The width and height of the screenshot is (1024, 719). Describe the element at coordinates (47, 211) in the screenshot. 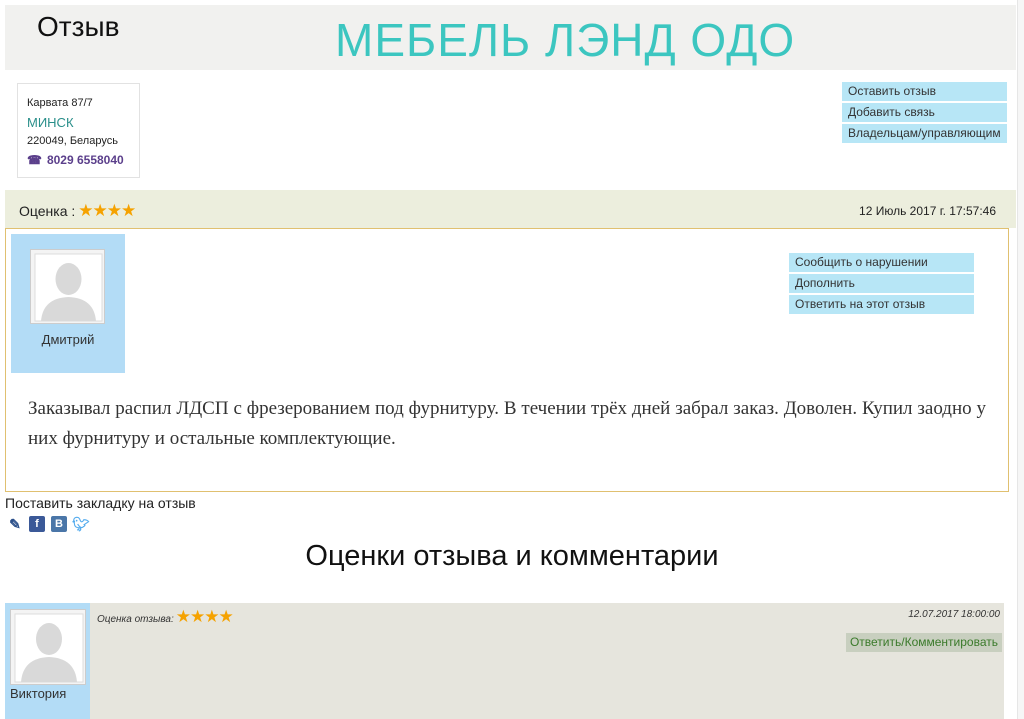

I see `rating-label: Оценка :` at that location.